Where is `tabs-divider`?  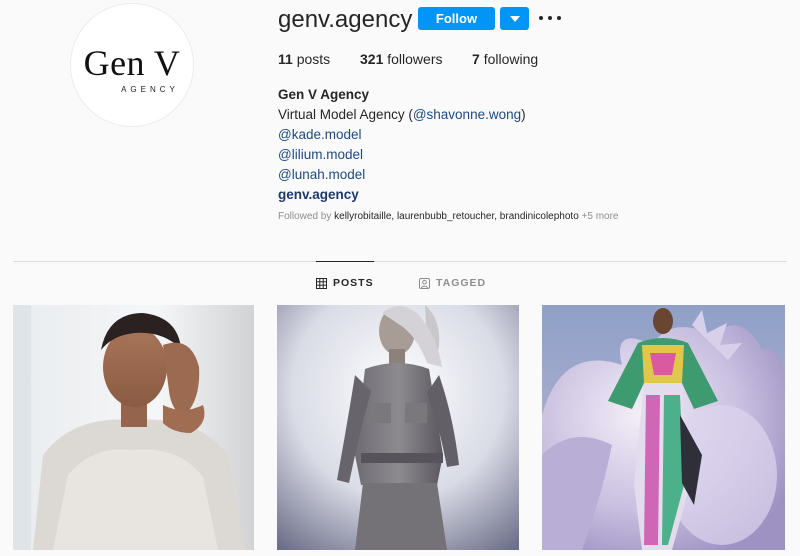 tabs-divider is located at coordinates (400, 261).